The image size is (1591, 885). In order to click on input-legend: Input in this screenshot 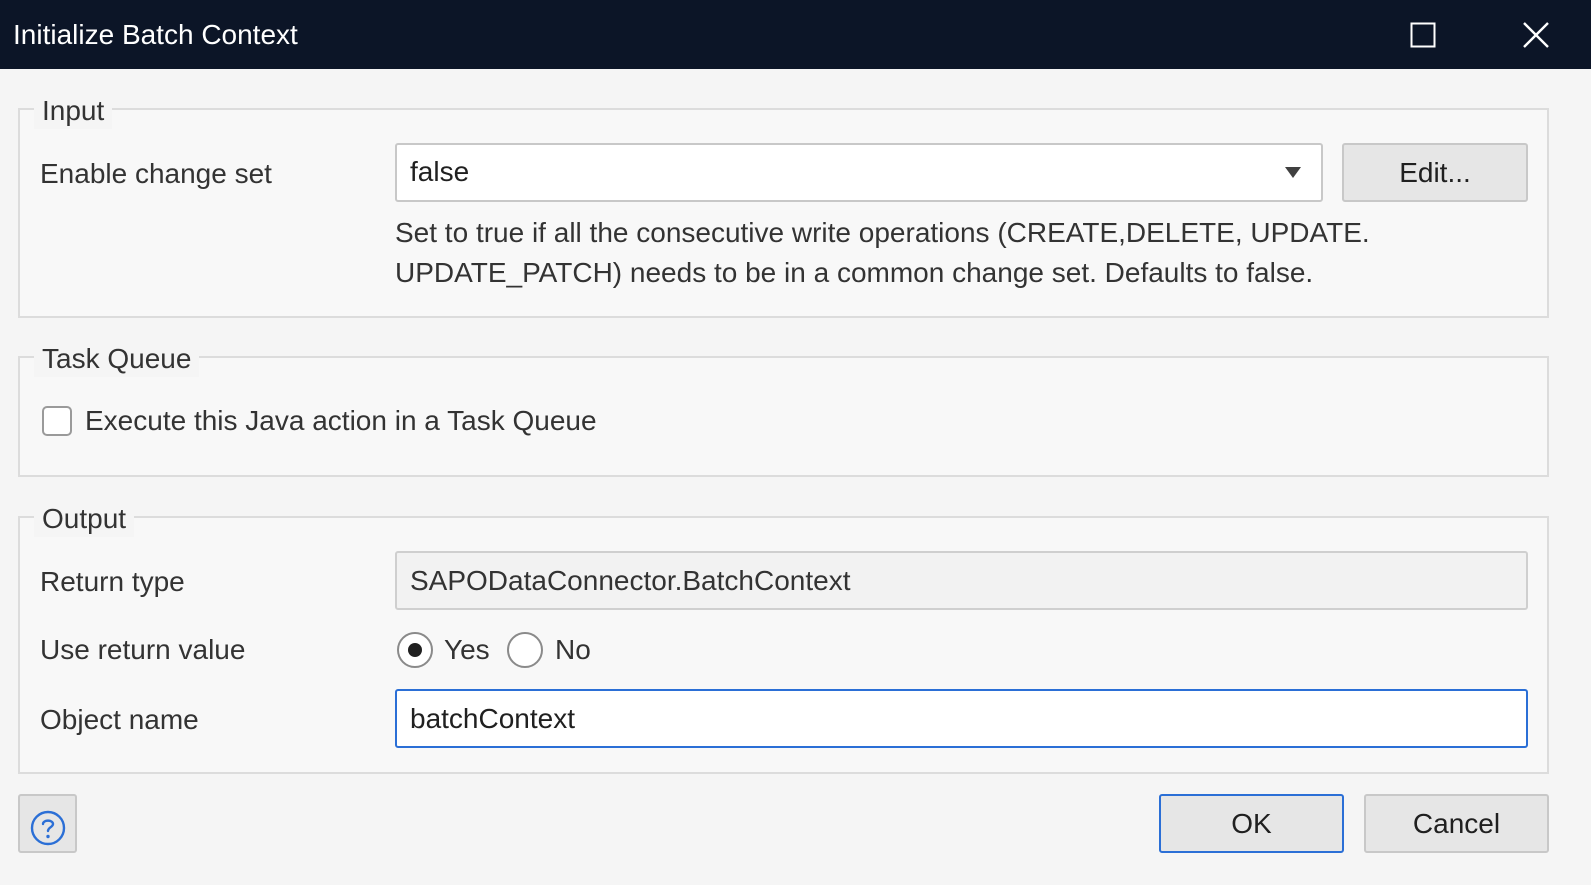, I will do `click(73, 111)`.